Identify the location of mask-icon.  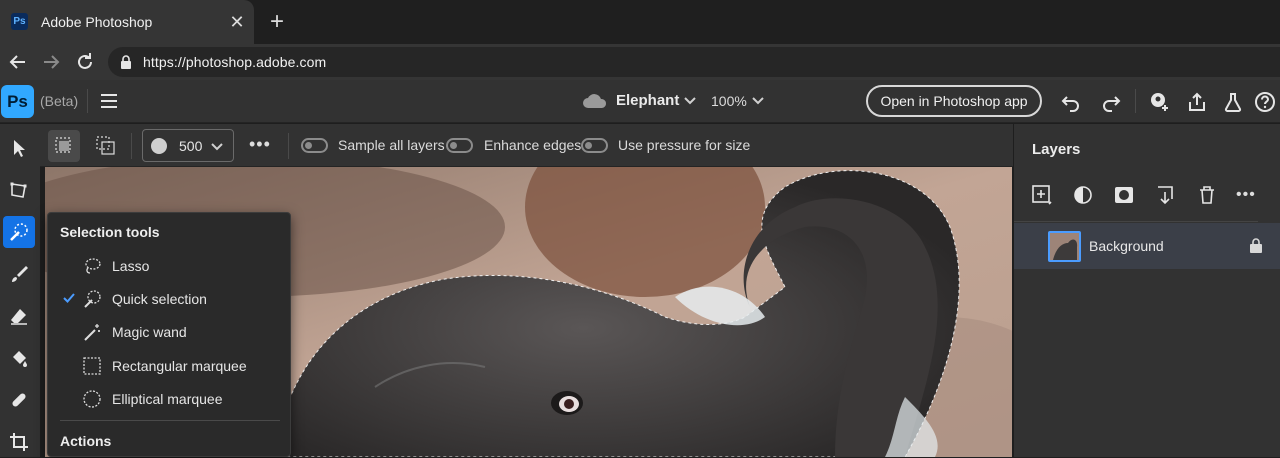
(1124, 195).